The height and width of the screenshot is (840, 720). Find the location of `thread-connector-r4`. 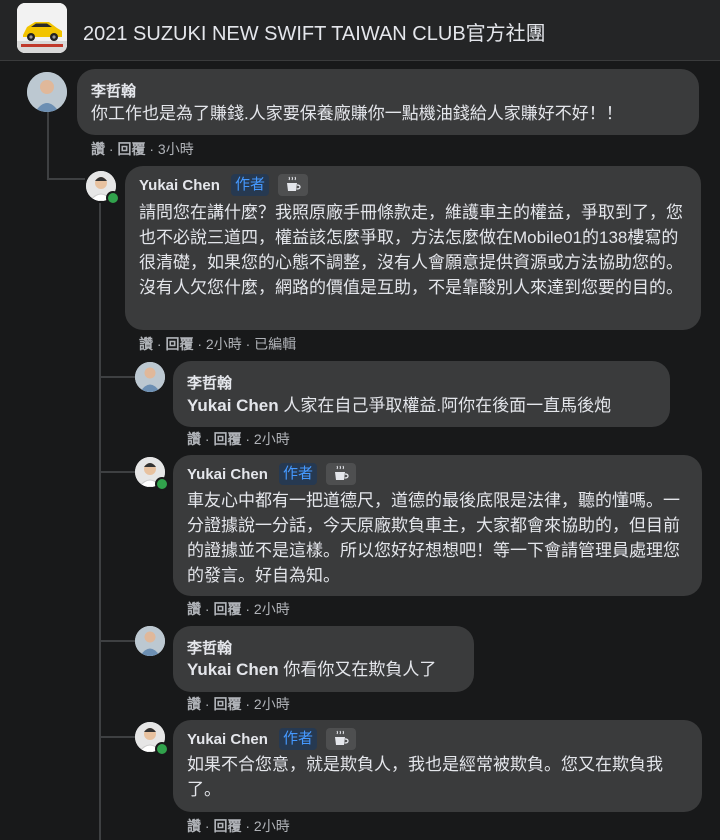

thread-connector-r4 is located at coordinates (117, 737).